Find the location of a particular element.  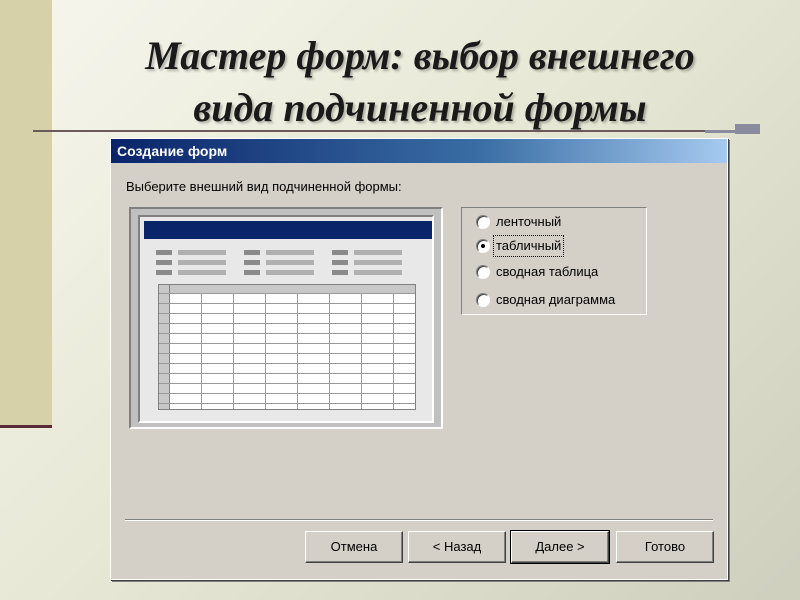

button-separator is located at coordinates (419, 520).